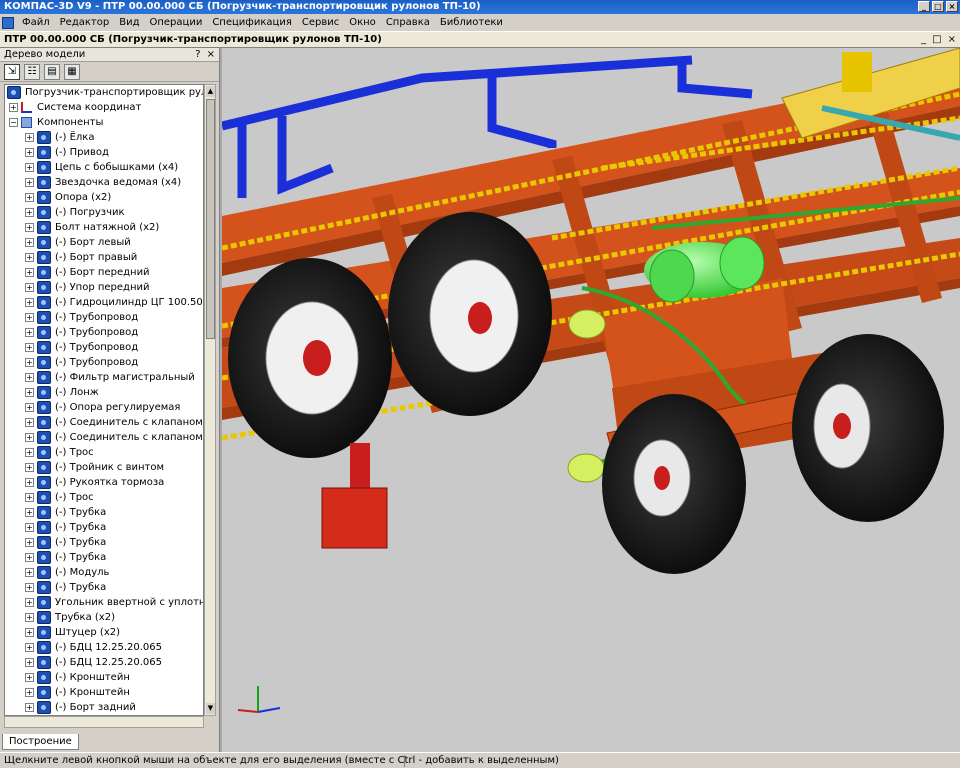 Image resolution: width=960 pixels, height=768 pixels. Describe the element at coordinates (924, 6) in the screenshot. I see `minimize-button: _` at that location.